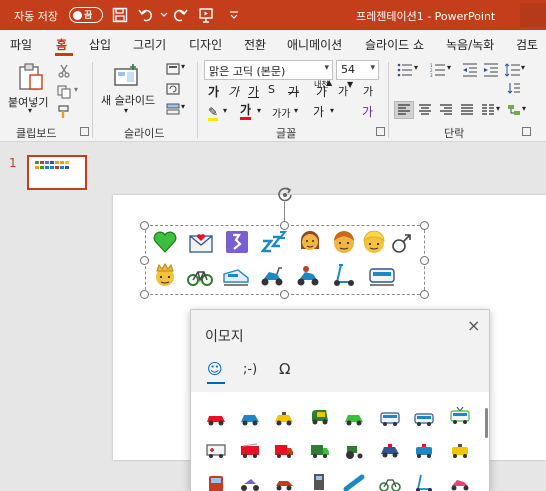 The image size is (546, 491). Describe the element at coordinates (460, 415) in the screenshot. I see `trolleybus-icon` at that location.